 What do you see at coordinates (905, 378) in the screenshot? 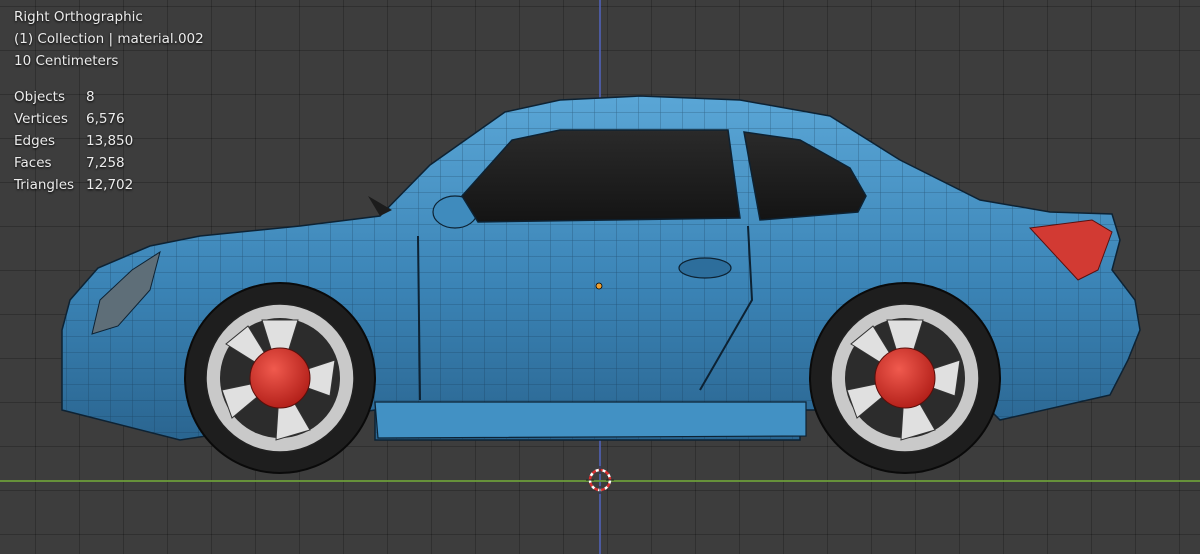
I see `rear-wheel` at bounding box center [905, 378].